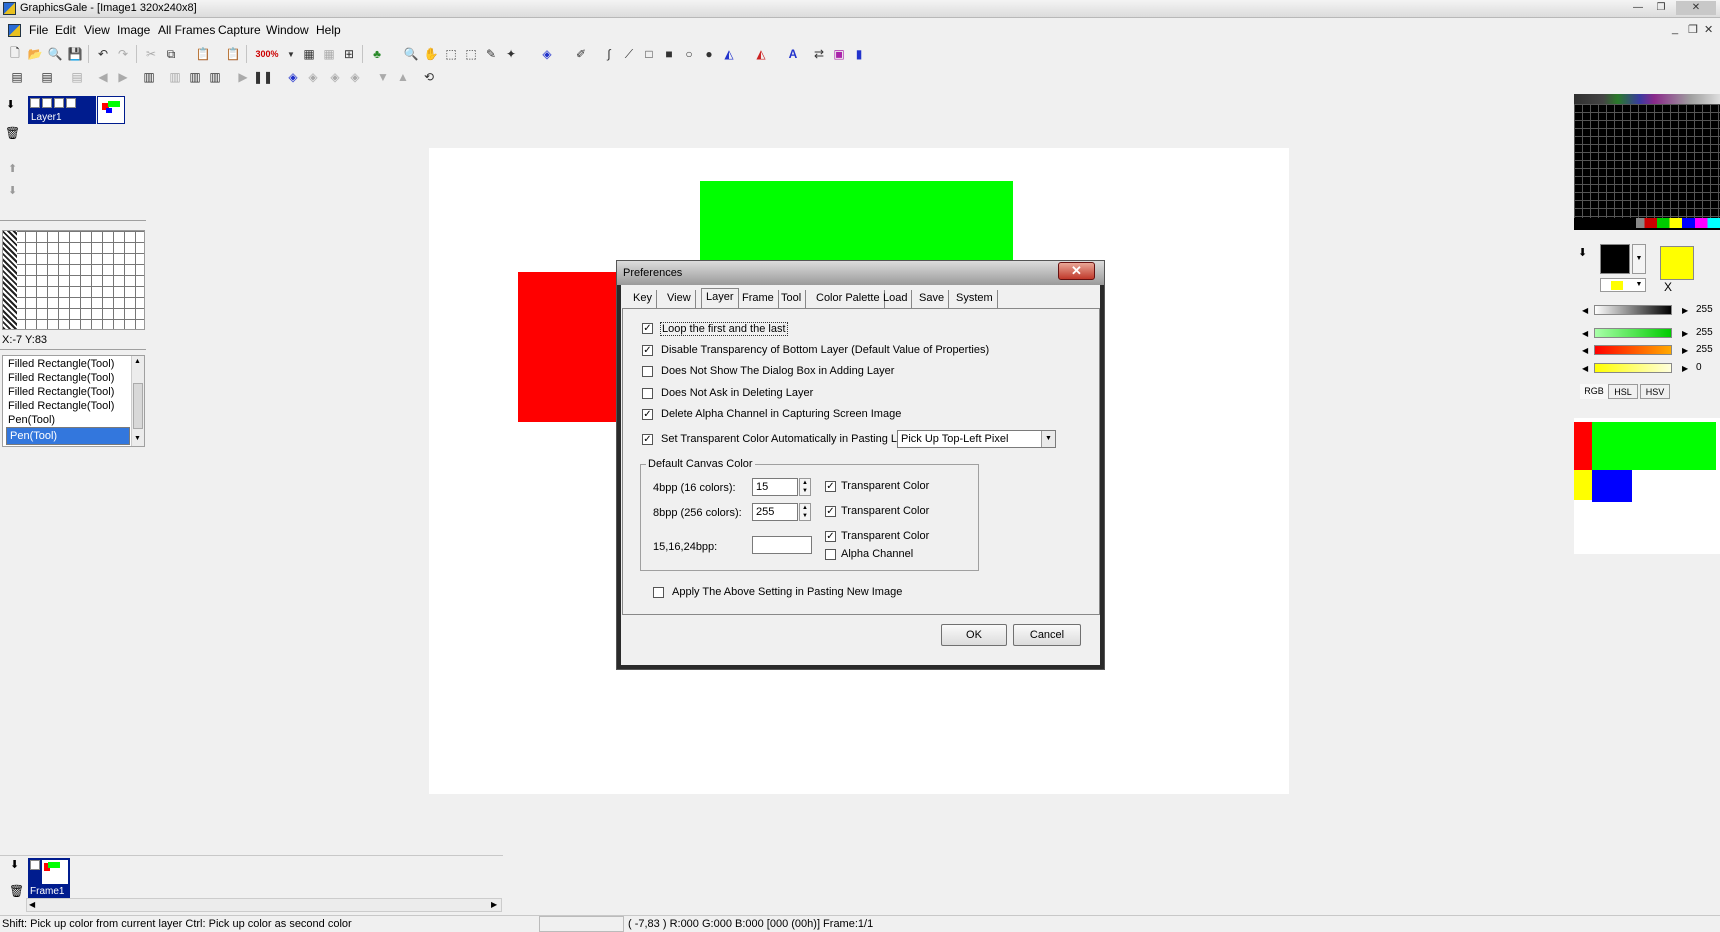 The height and width of the screenshot is (932, 1720). Describe the element at coordinates (792, 299) in the screenshot. I see `tab-tool: Tool` at that location.